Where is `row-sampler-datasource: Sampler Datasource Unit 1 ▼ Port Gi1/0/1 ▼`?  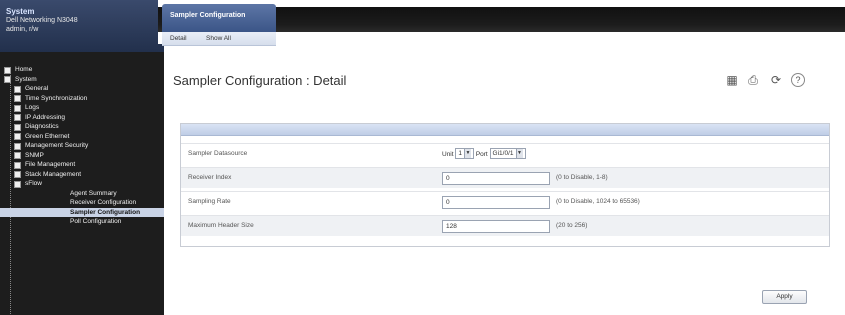 row-sampler-datasource: Sampler Datasource Unit 1 ▼ Port Gi1/0/1 ▼ is located at coordinates (505, 153).